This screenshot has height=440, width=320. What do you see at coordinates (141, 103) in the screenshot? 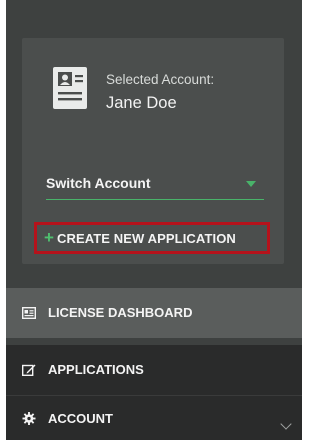
I see `selected-account-name: Jane Doe` at bounding box center [141, 103].